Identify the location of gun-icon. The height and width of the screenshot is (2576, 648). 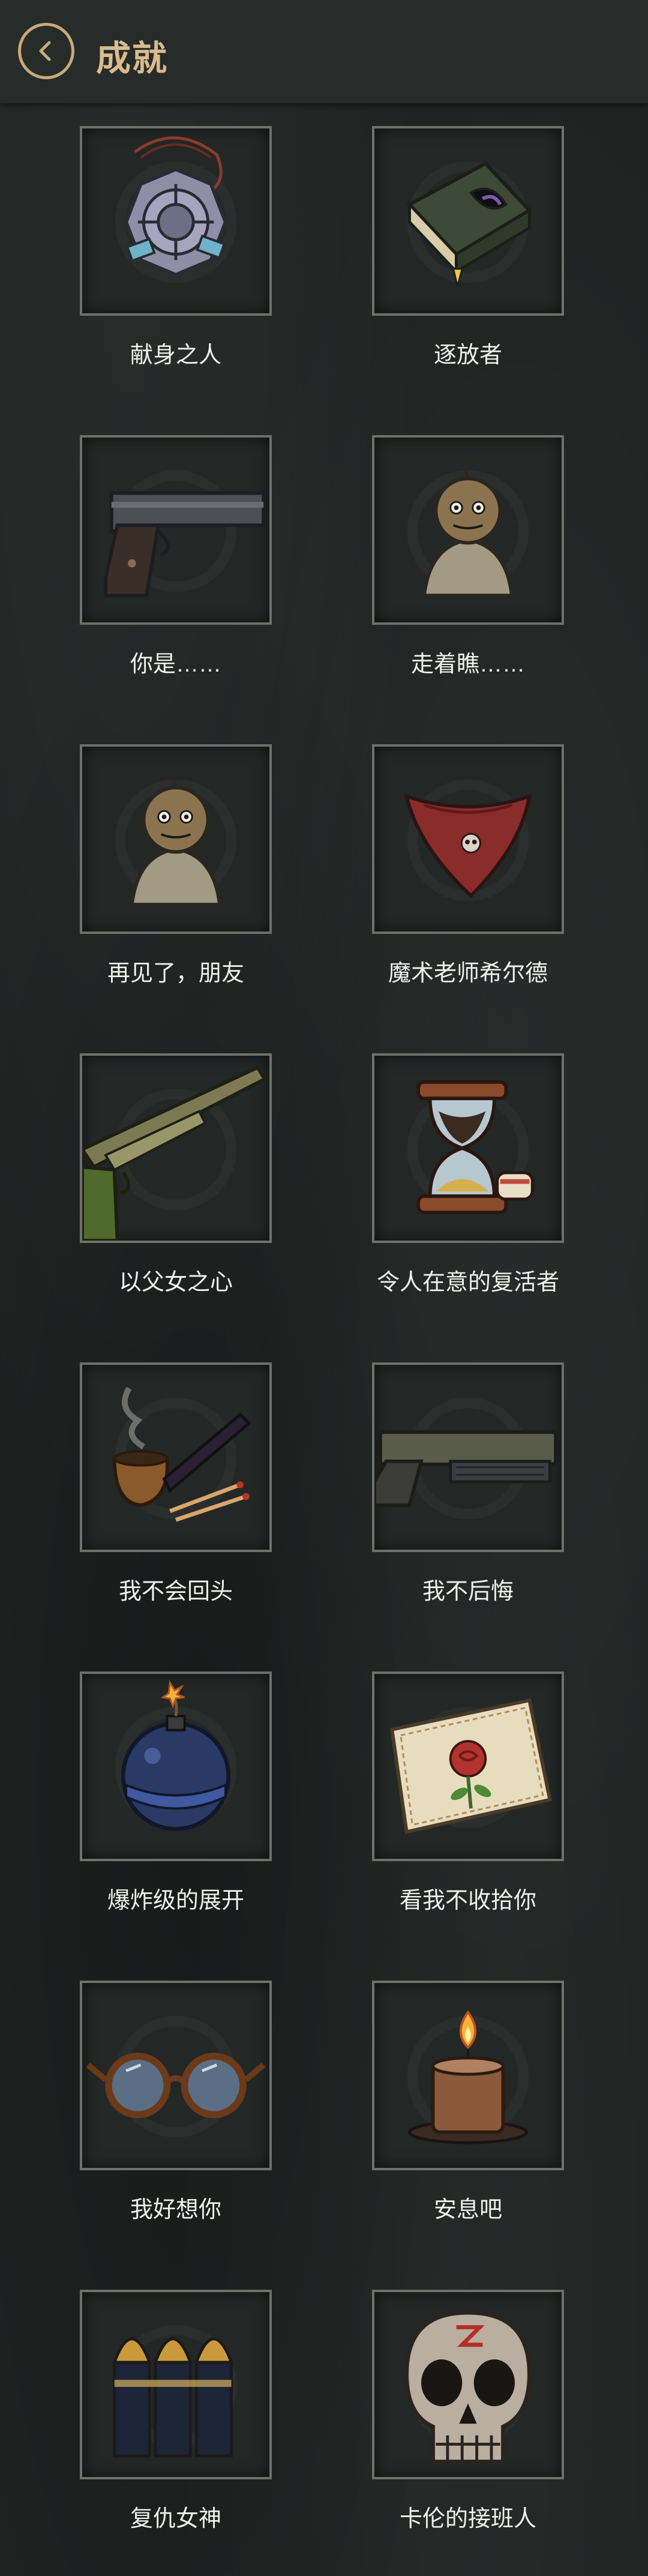
(466, 1458).